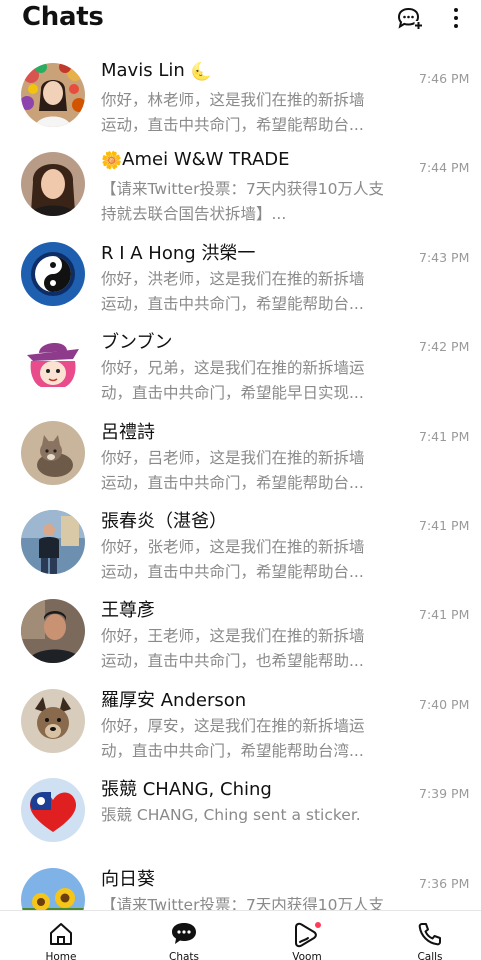  Describe the element at coordinates (206, 160) in the screenshot. I see `contact-name: Amei W&W TRADE` at that location.